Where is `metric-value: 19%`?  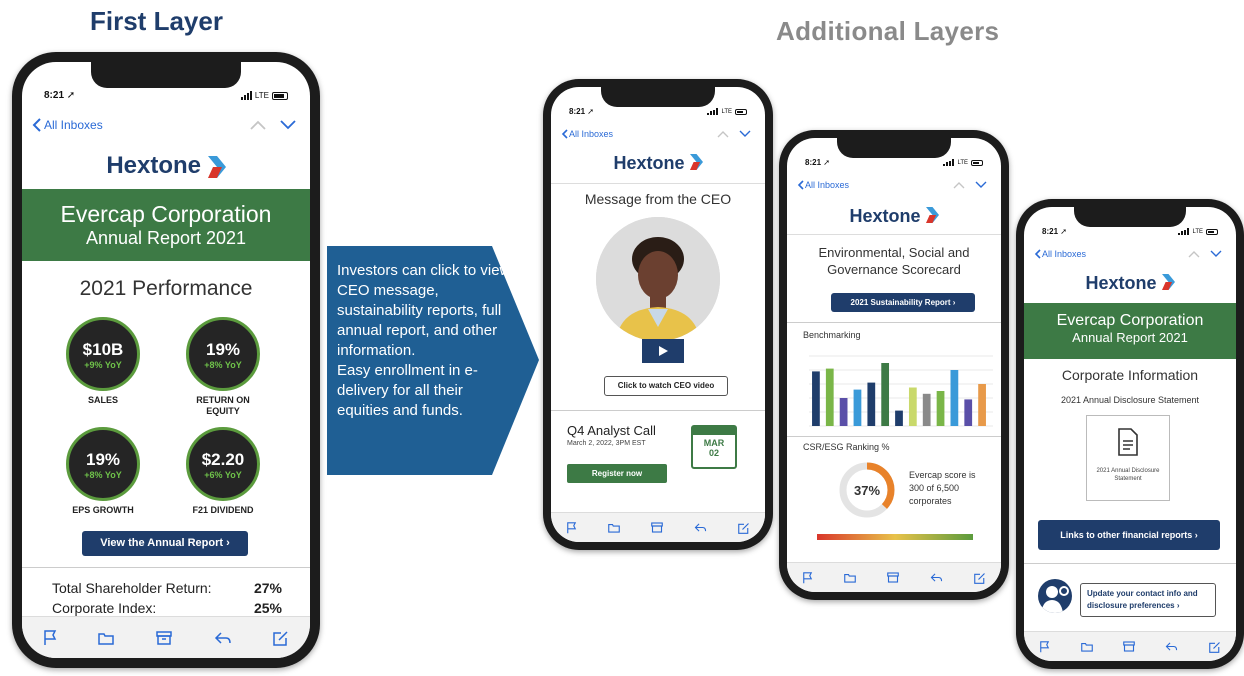
metric-value: 19% is located at coordinates (223, 349).